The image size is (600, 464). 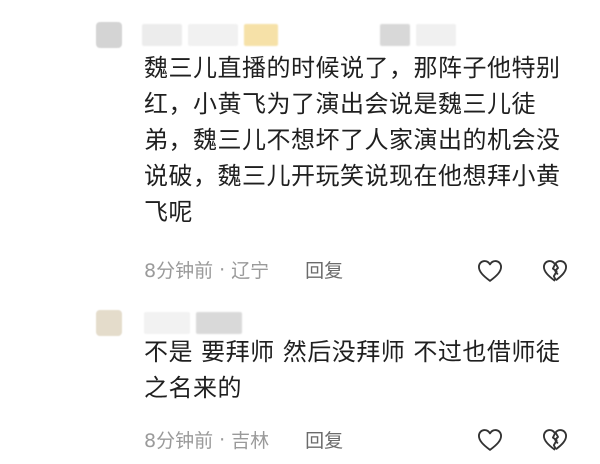 What do you see at coordinates (250, 441) in the screenshot?
I see `comment-location: 吉林` at bounding box center [250, 441].